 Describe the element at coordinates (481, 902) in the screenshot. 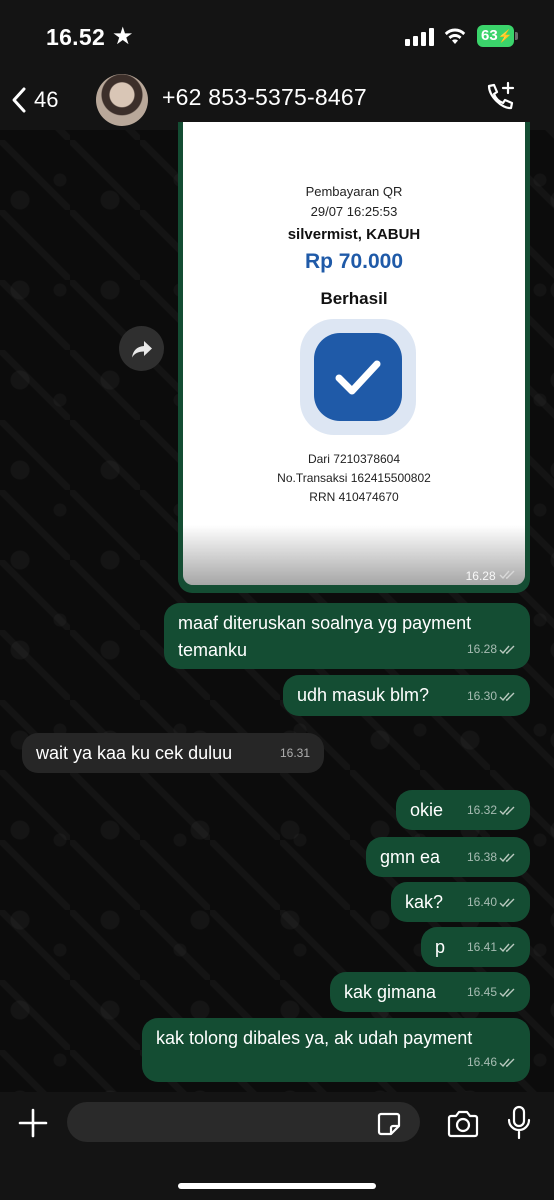

I see `message-time: 16.40` at that location.